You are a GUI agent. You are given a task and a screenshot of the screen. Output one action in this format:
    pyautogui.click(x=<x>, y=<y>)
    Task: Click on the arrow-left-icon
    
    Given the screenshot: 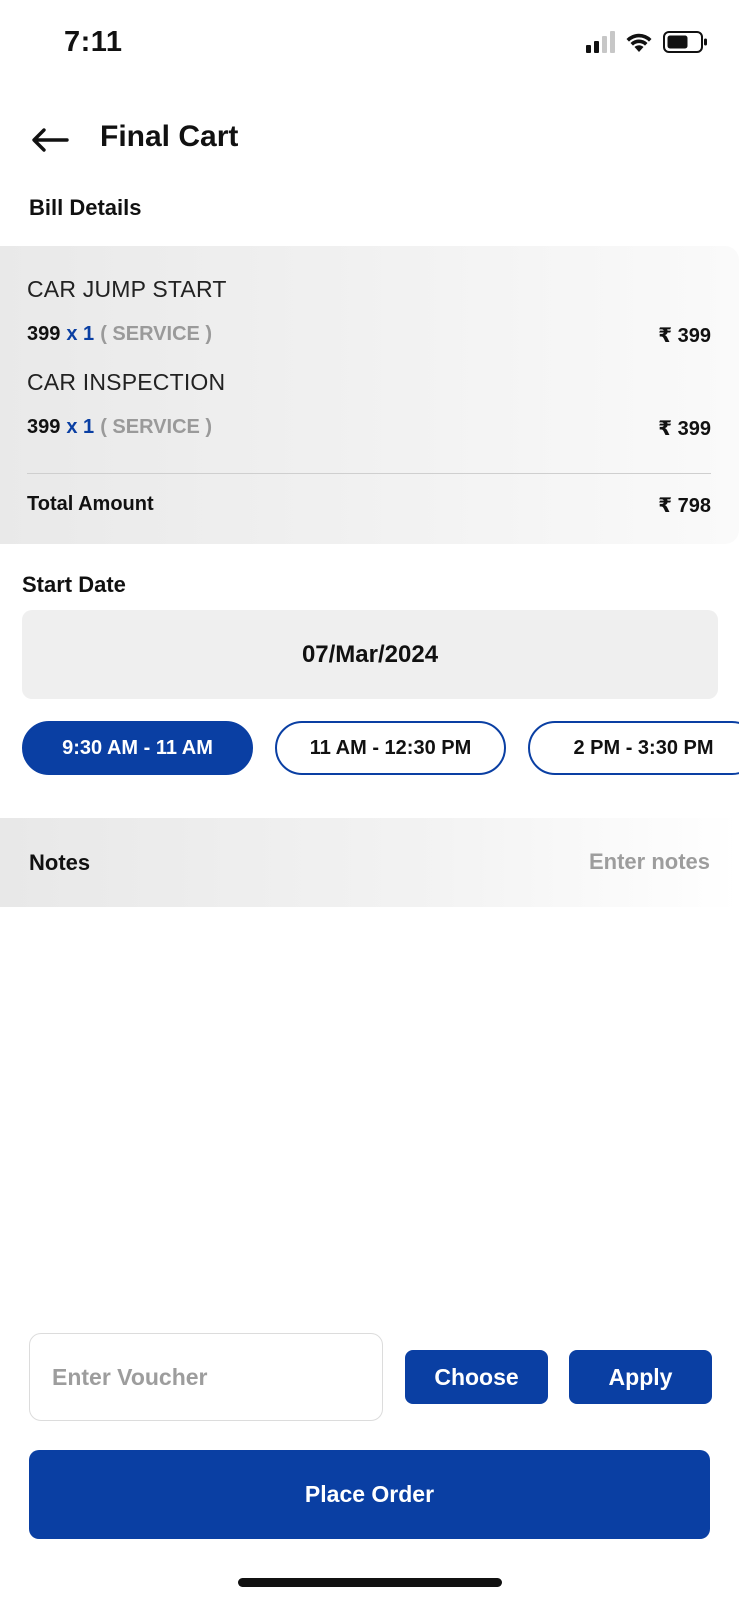 What is the action you would take?
    pyautogui.click(x=50, y=140)
    